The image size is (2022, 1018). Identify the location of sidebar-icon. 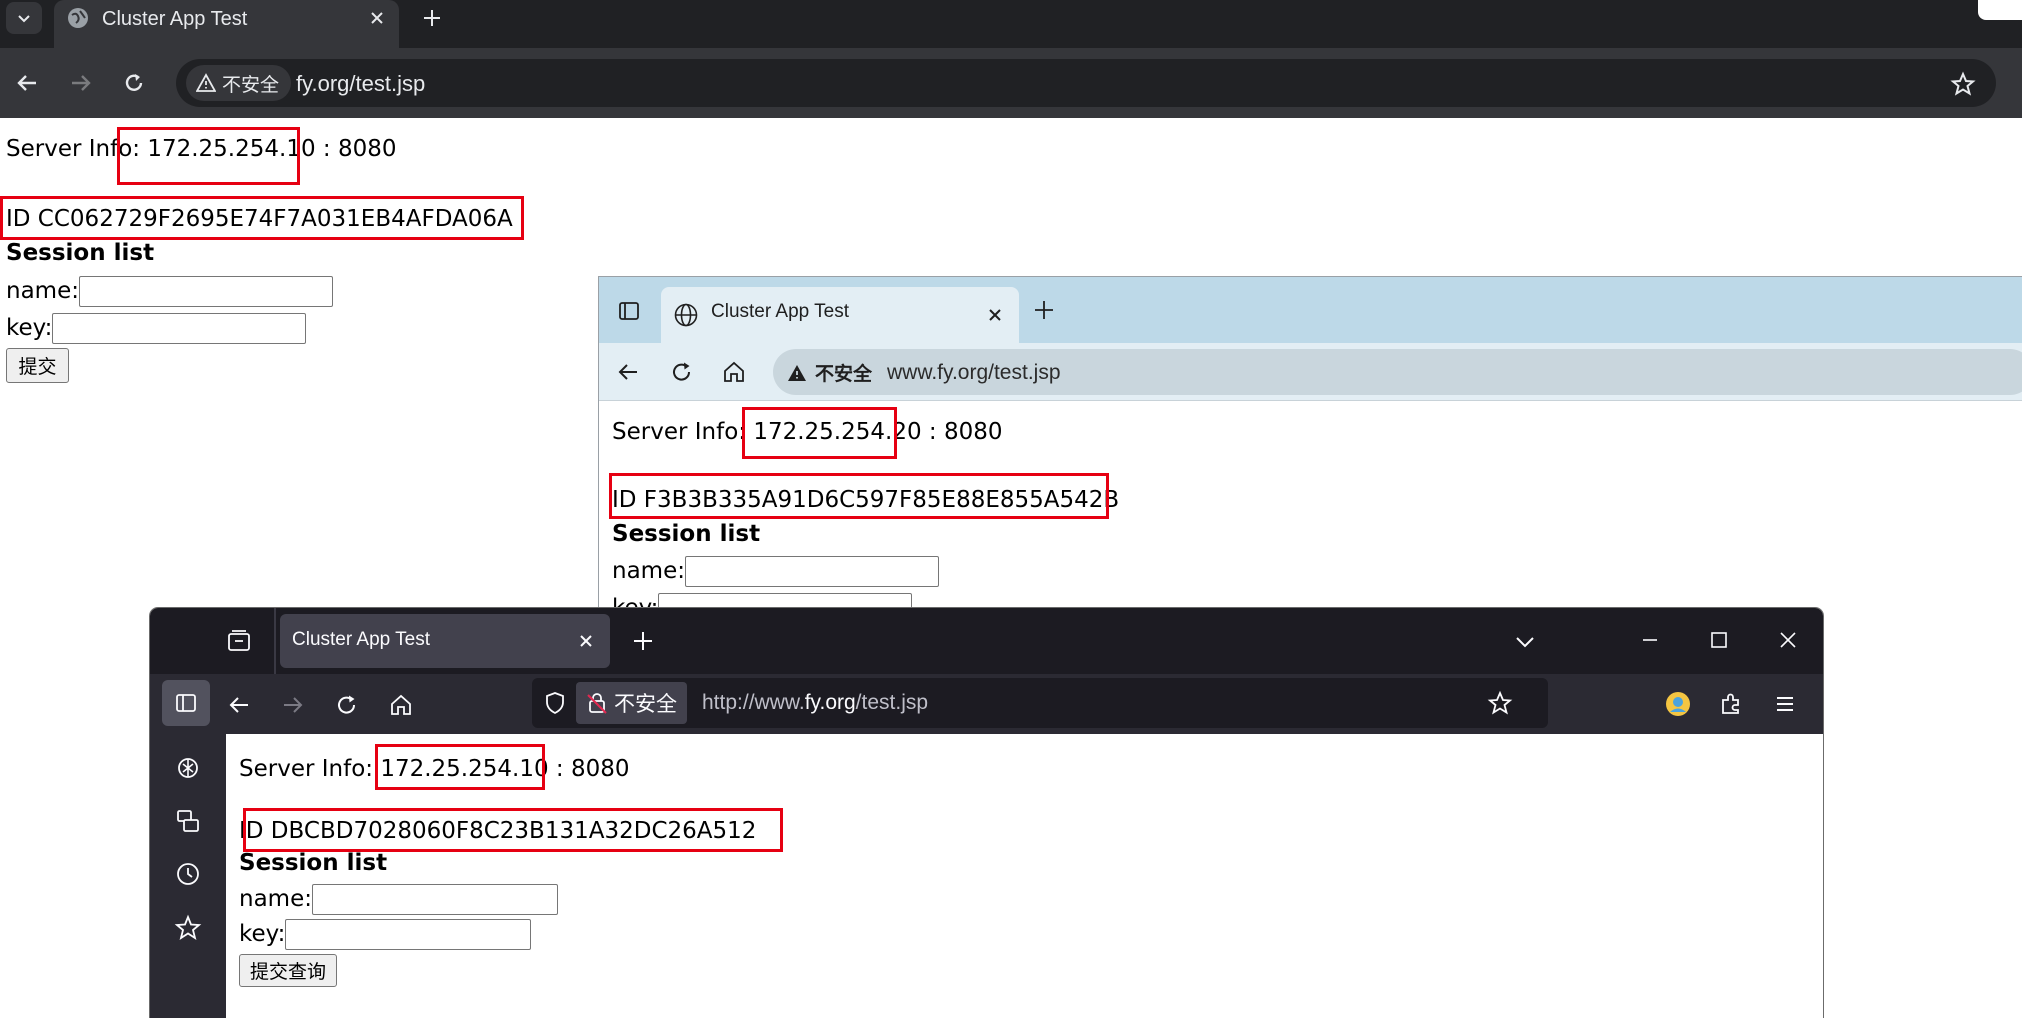
(186, 703).